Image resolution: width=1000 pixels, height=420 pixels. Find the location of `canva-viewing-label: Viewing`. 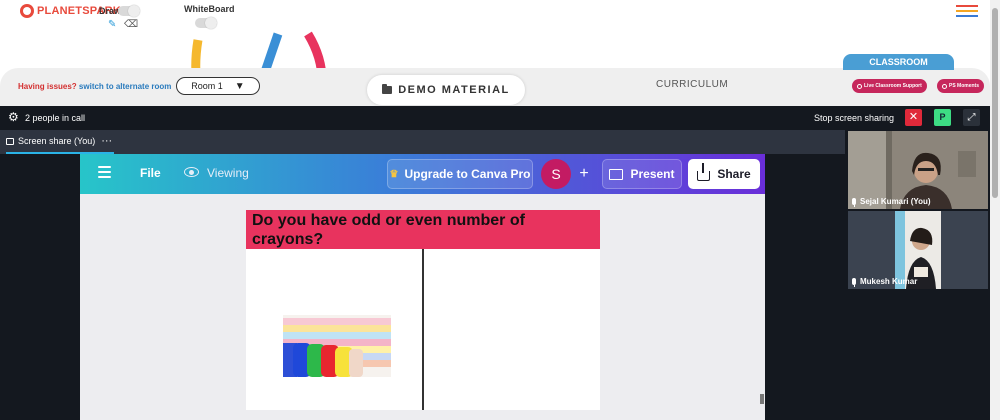

canva-viewing-label: Viewing is located at coordinates (228, 173).